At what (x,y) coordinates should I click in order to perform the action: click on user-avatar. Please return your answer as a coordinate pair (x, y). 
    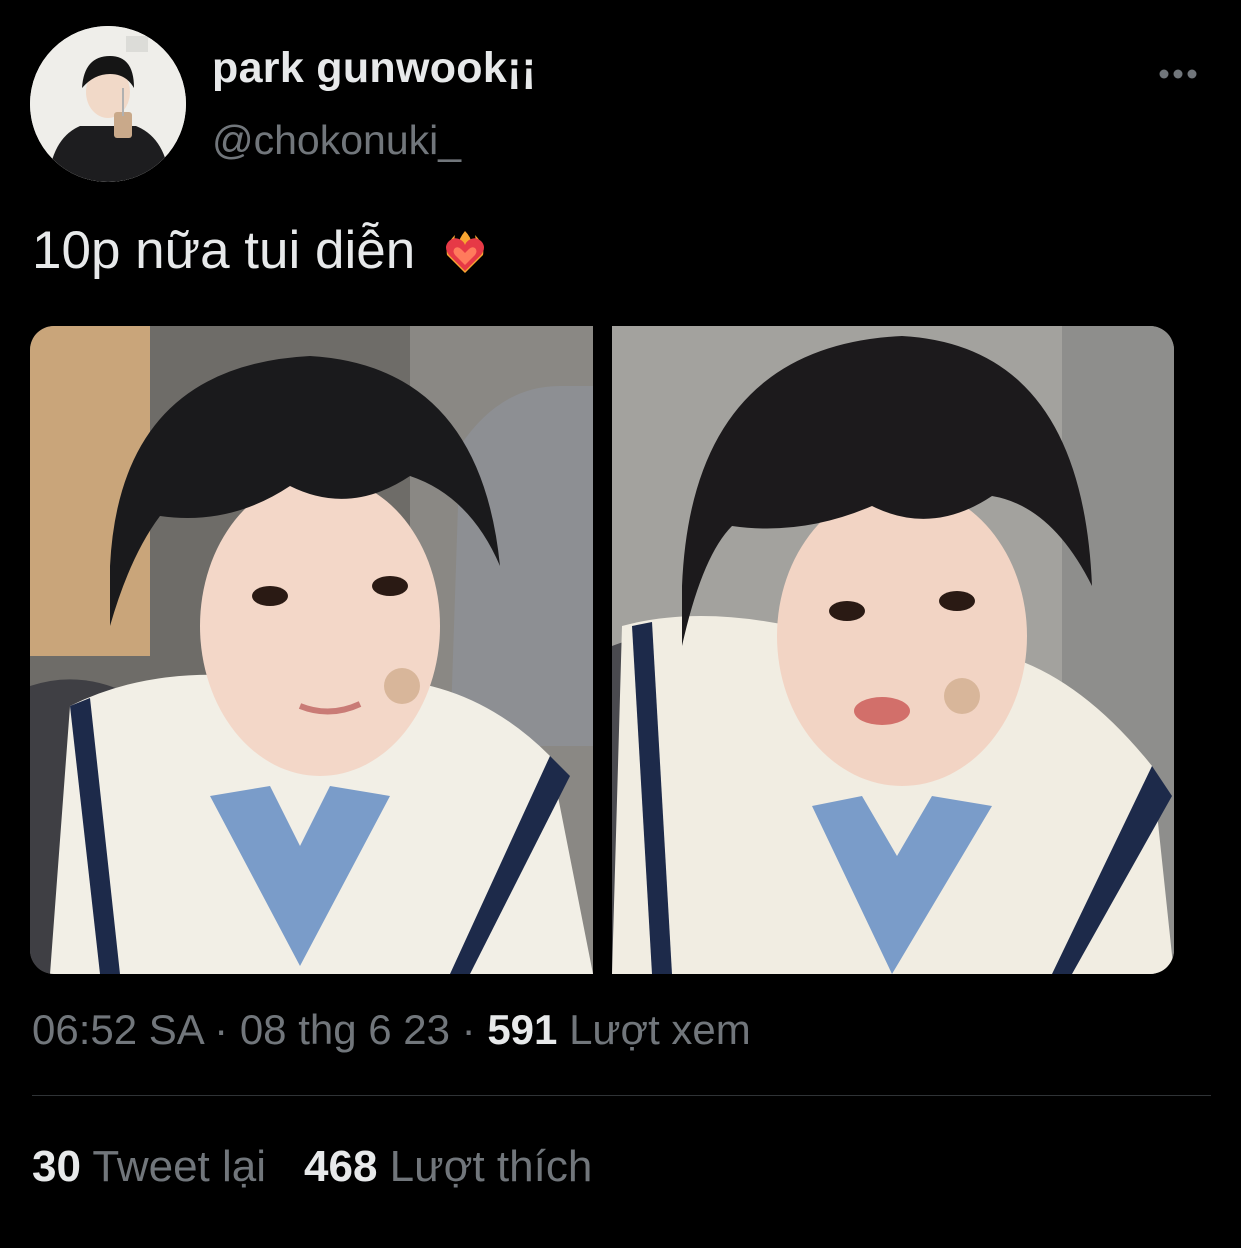
    Looking at the image, I should click on (108, 104).